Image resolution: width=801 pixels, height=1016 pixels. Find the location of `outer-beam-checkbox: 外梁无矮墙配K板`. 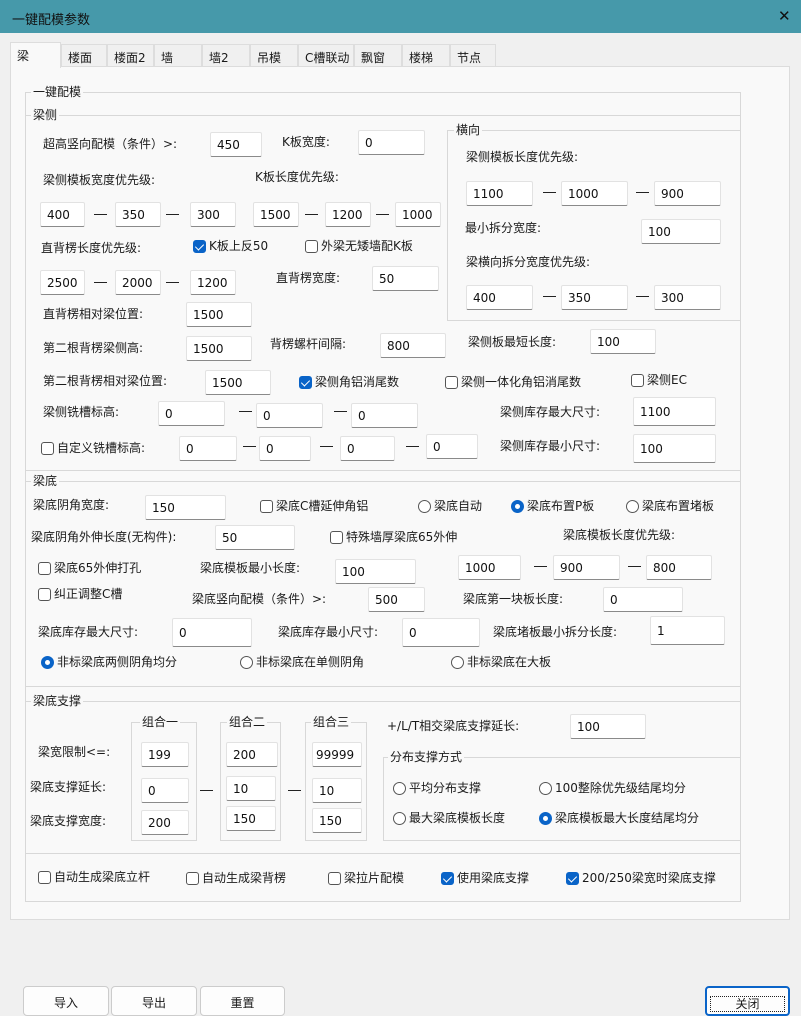

outer-beam-checkbox: 外梁无矮墙配K板 is located at coordinates (359, 246).